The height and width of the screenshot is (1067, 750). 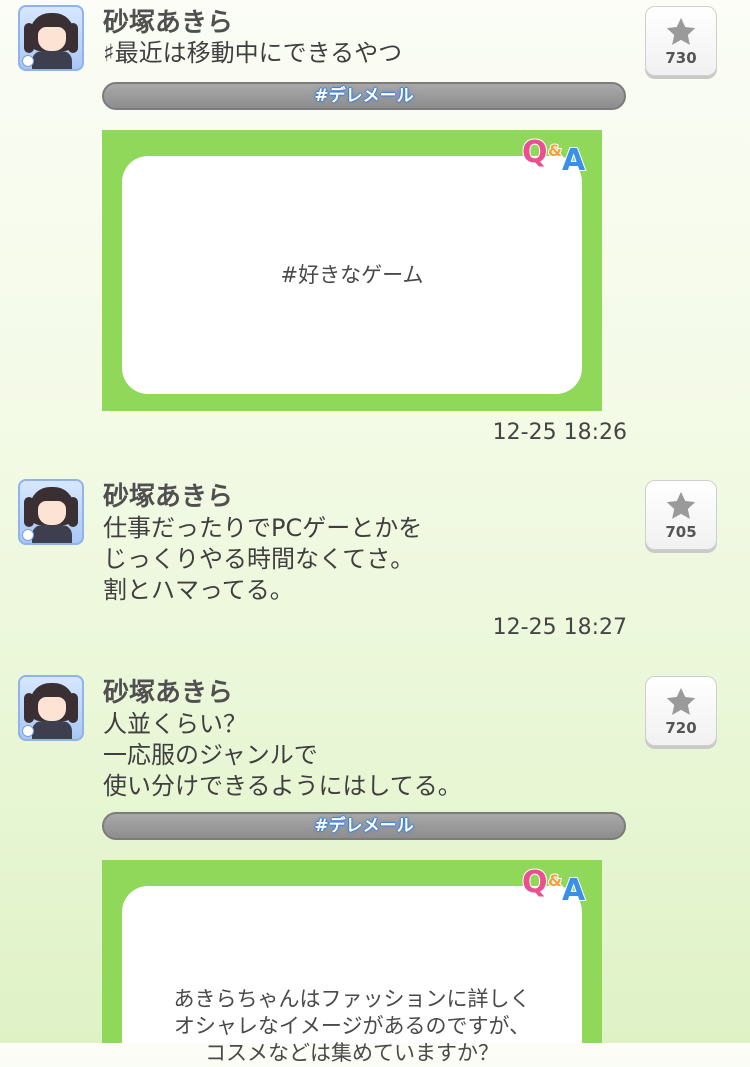 I want to click on post-message: 仕事だったりでPCゲーとかを じっくりやる時間なくてさ。 割とハマってる。, so click(x=263, y=559).